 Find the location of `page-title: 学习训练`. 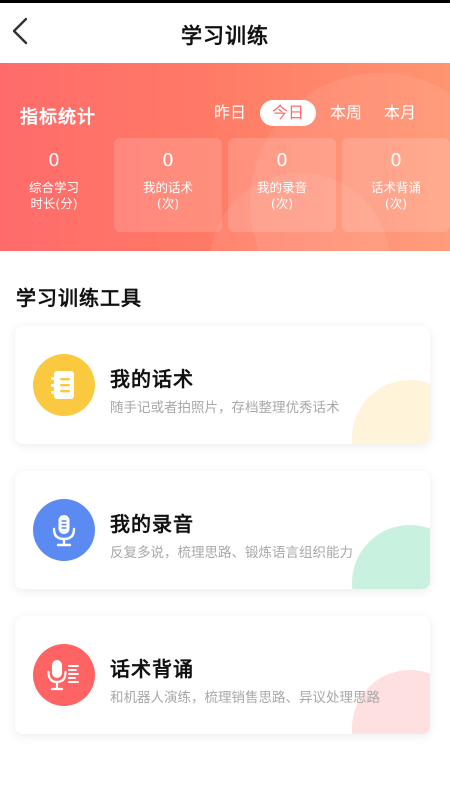

page-title: 学习训练 is located at coordinates (225, 36).